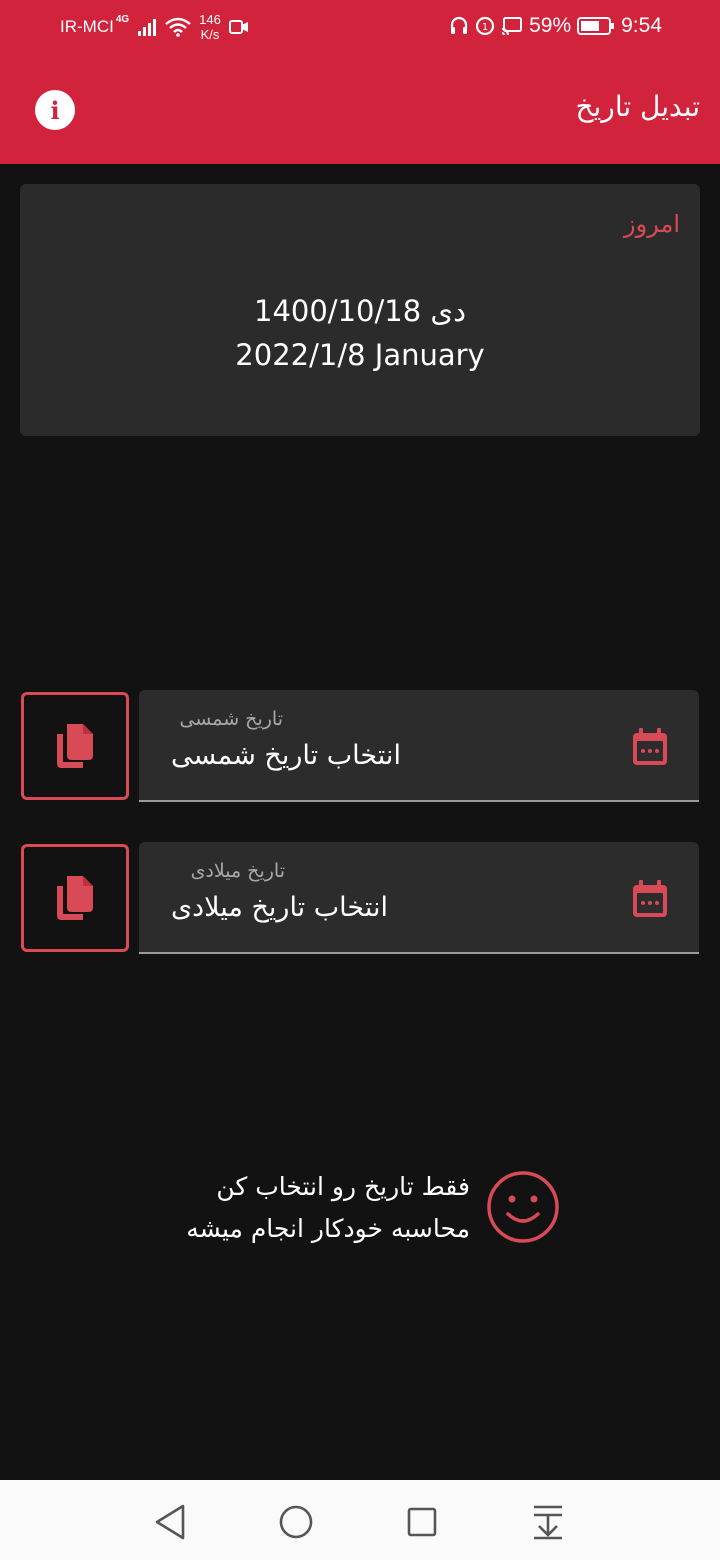 The image size is (720, 1560). I want to click on carrier-label: IR-MCI, so click(87, 26).